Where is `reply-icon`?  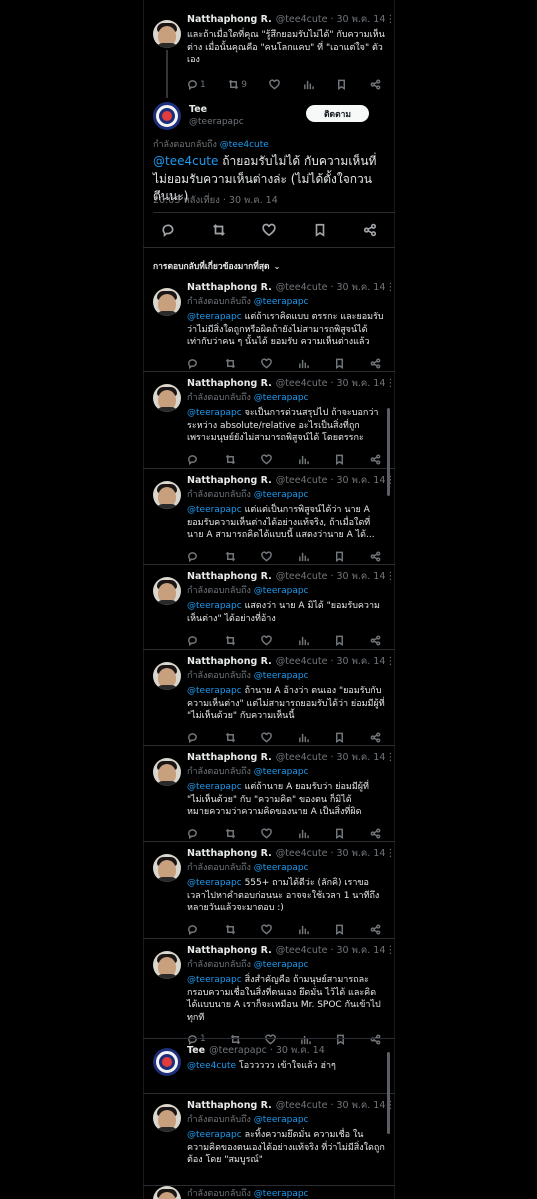
reply-icon is located at coordinates (168, 230).